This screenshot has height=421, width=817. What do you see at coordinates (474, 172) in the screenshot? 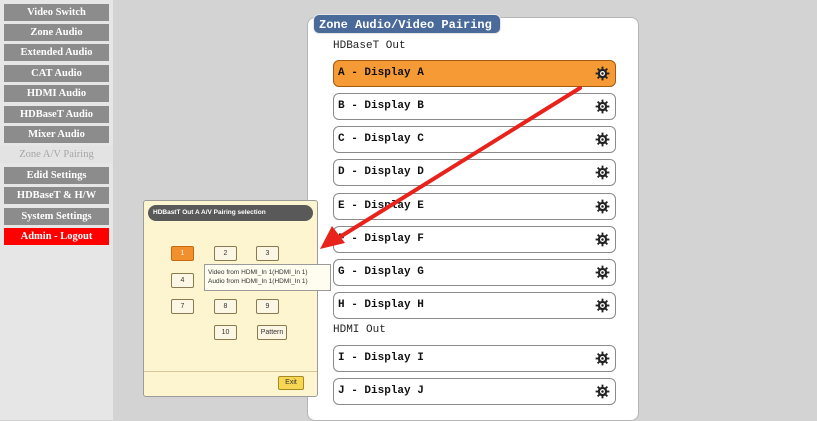
I see `zone-button-d: D - Display D` at bounding box center [474, 172].